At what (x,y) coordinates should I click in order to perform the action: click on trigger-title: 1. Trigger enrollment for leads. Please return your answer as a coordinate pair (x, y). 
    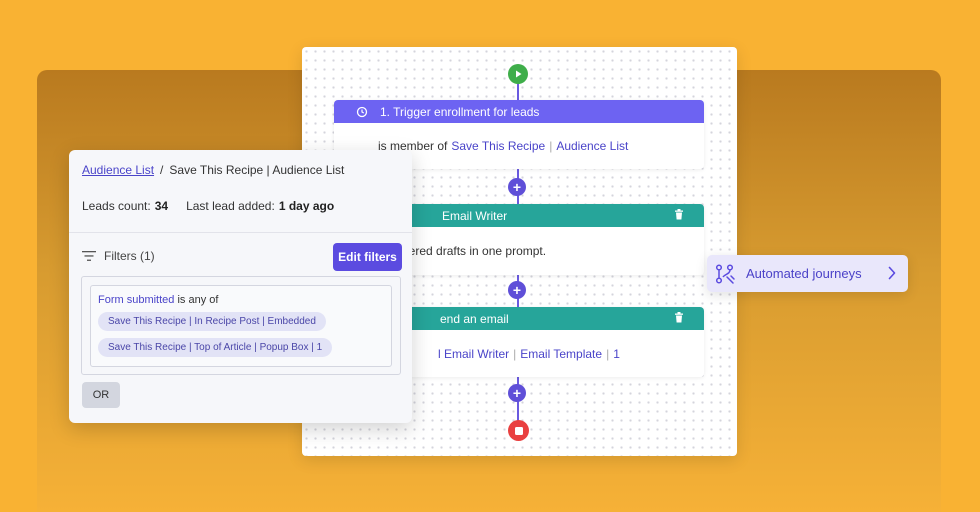
    Looking at the image, I should click on (460, 111).